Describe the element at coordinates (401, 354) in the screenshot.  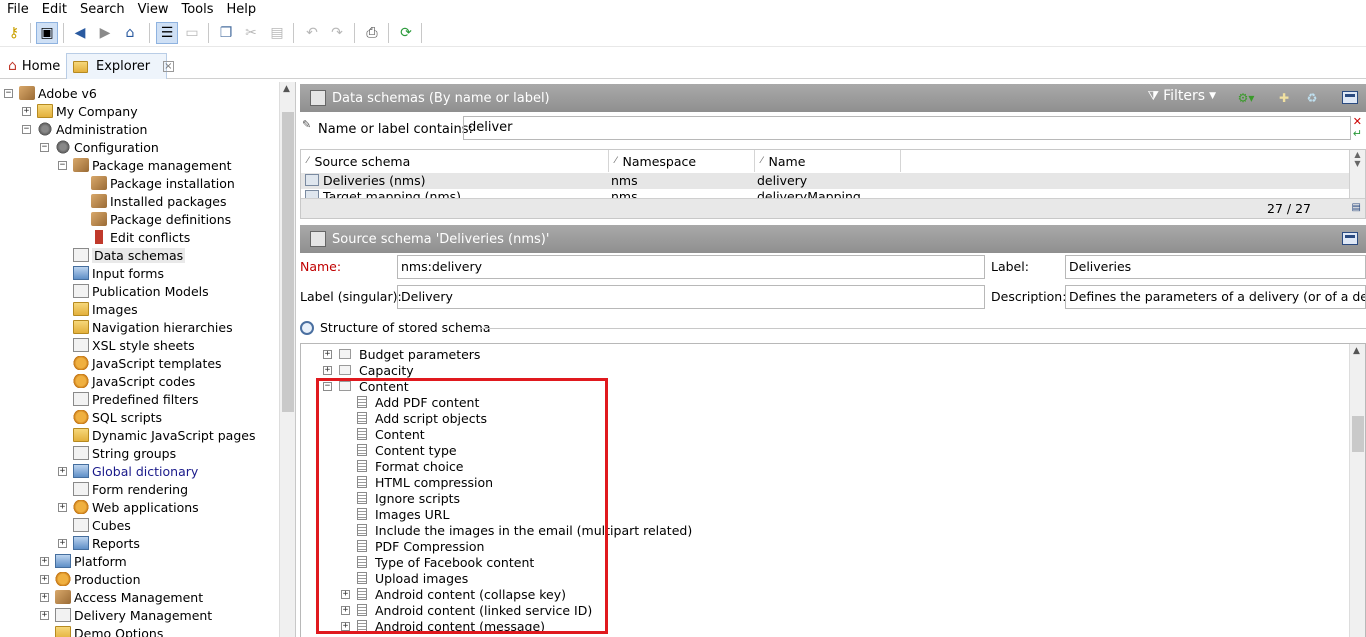
I see `structure-node: + Budget parameters` at that location.